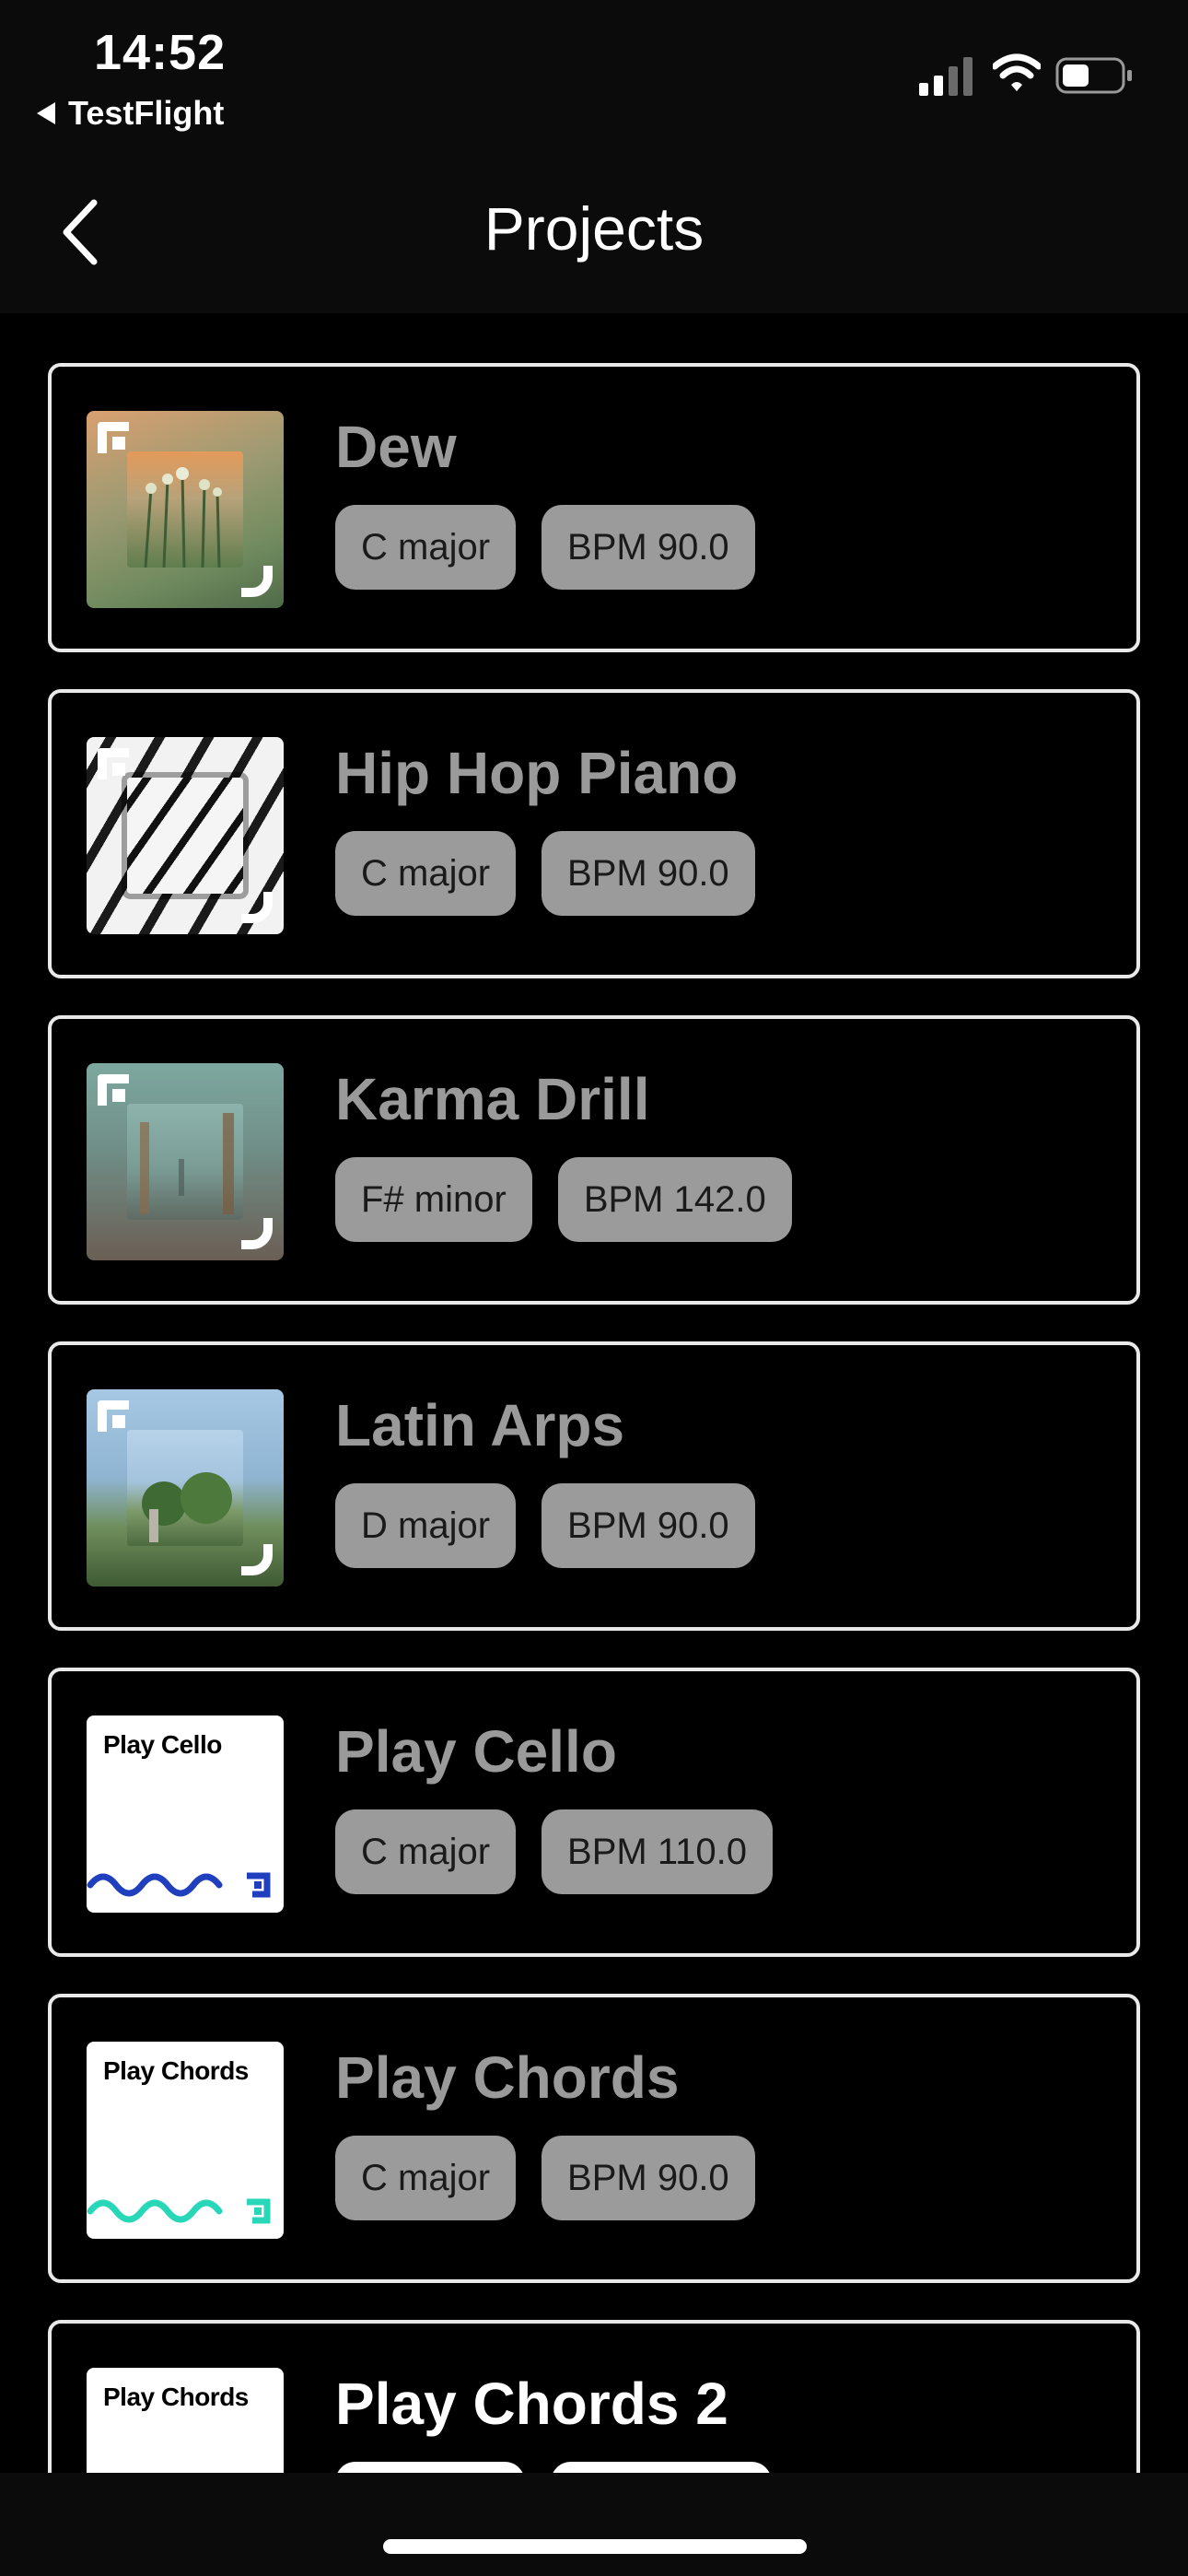 The image size is (1188, 2576). What do you see at coordinates (531, 2404) in the screenshot?
I see `project-title: Play Chords 2` at bounding box center [531, 2404].